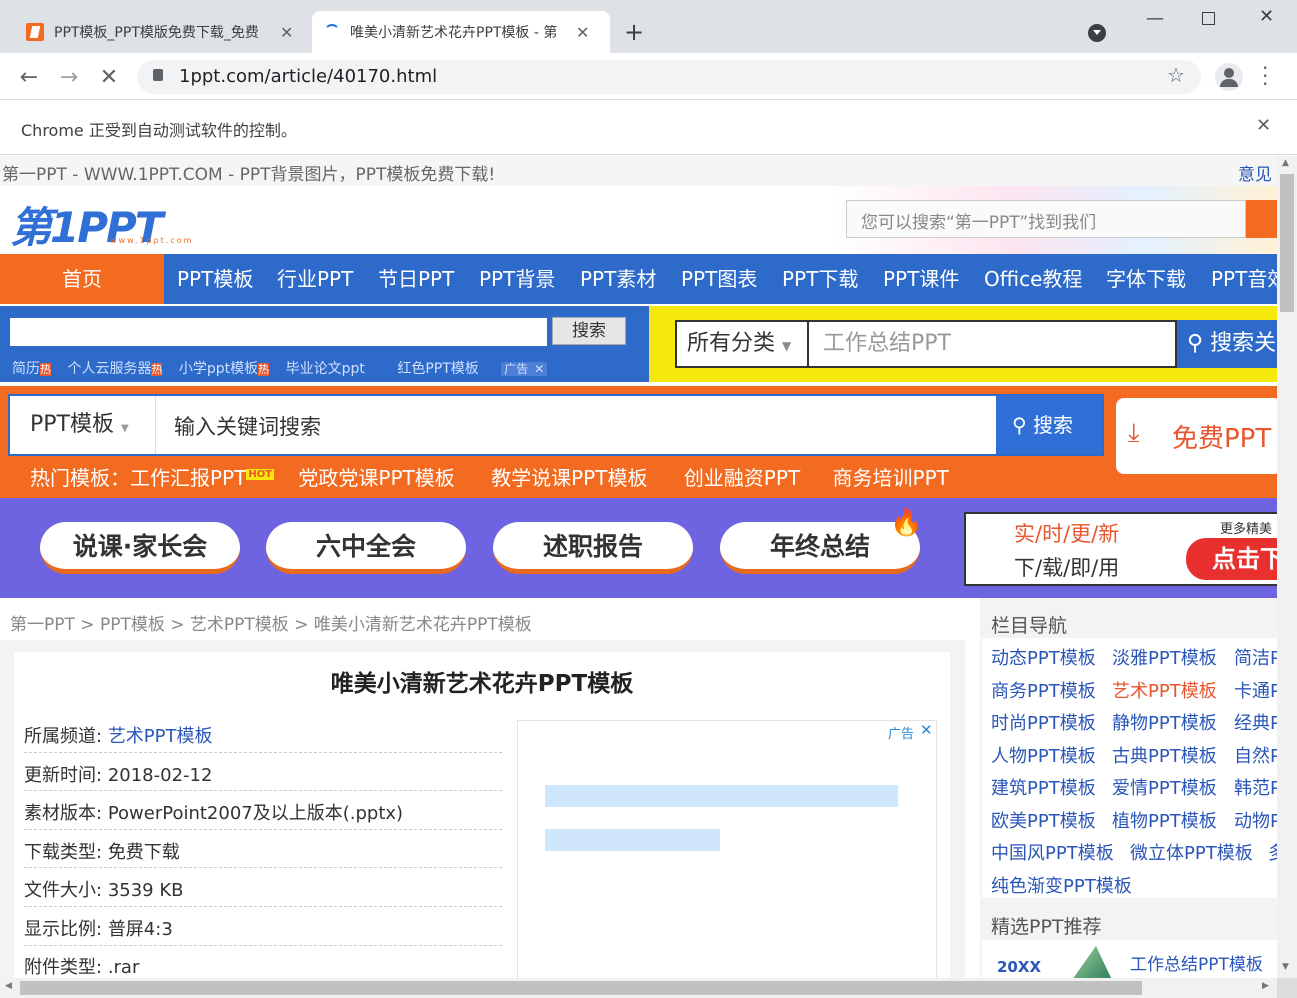  What do you see at coordinates (1049, 425) in the screenshot?
I see `banner-search-button: ⚲ 搜索` at bounding box center [1049, 425].